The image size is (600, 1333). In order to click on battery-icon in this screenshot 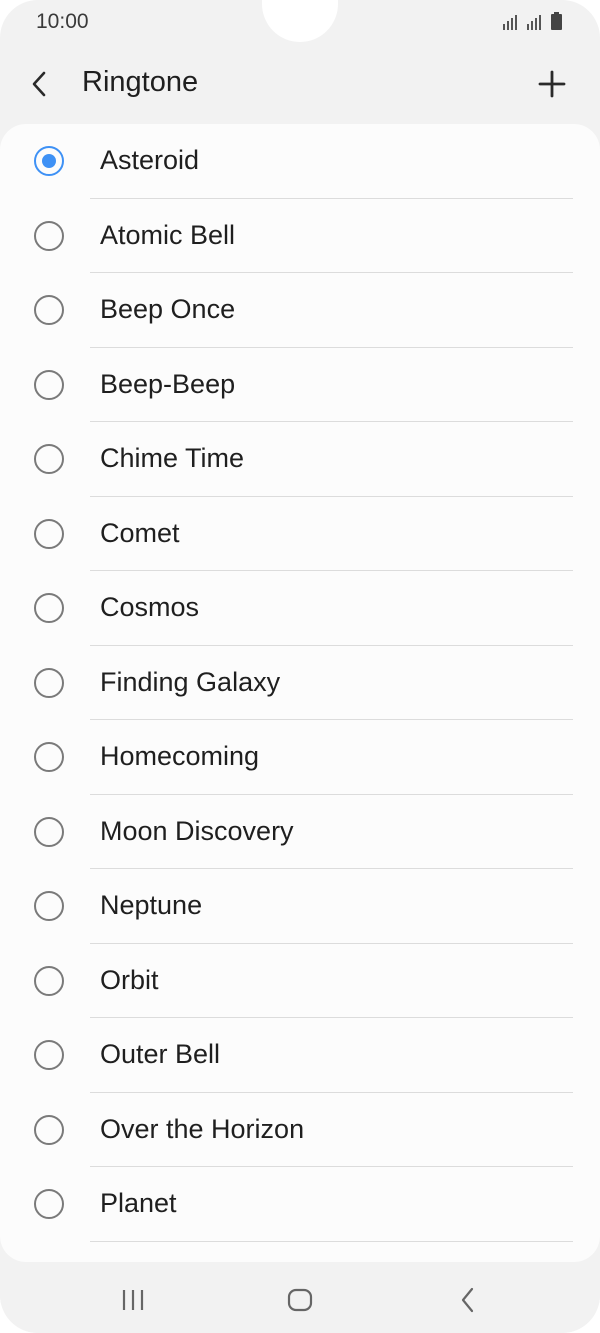, I will do `click(556, 21)`.